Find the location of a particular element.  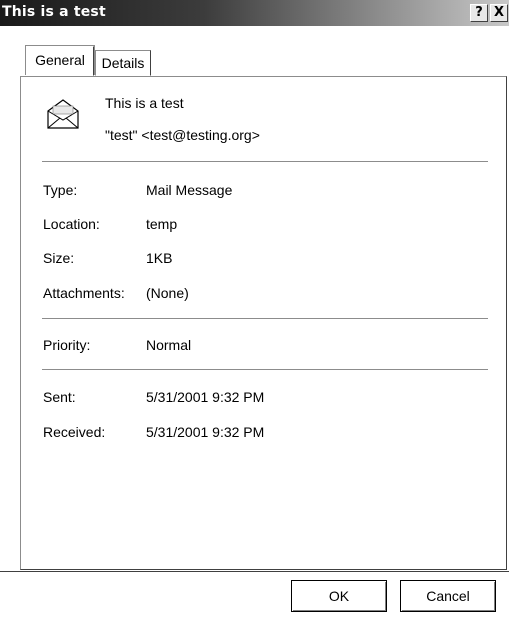

location-label: Location: is located at coordinates (71, 224).